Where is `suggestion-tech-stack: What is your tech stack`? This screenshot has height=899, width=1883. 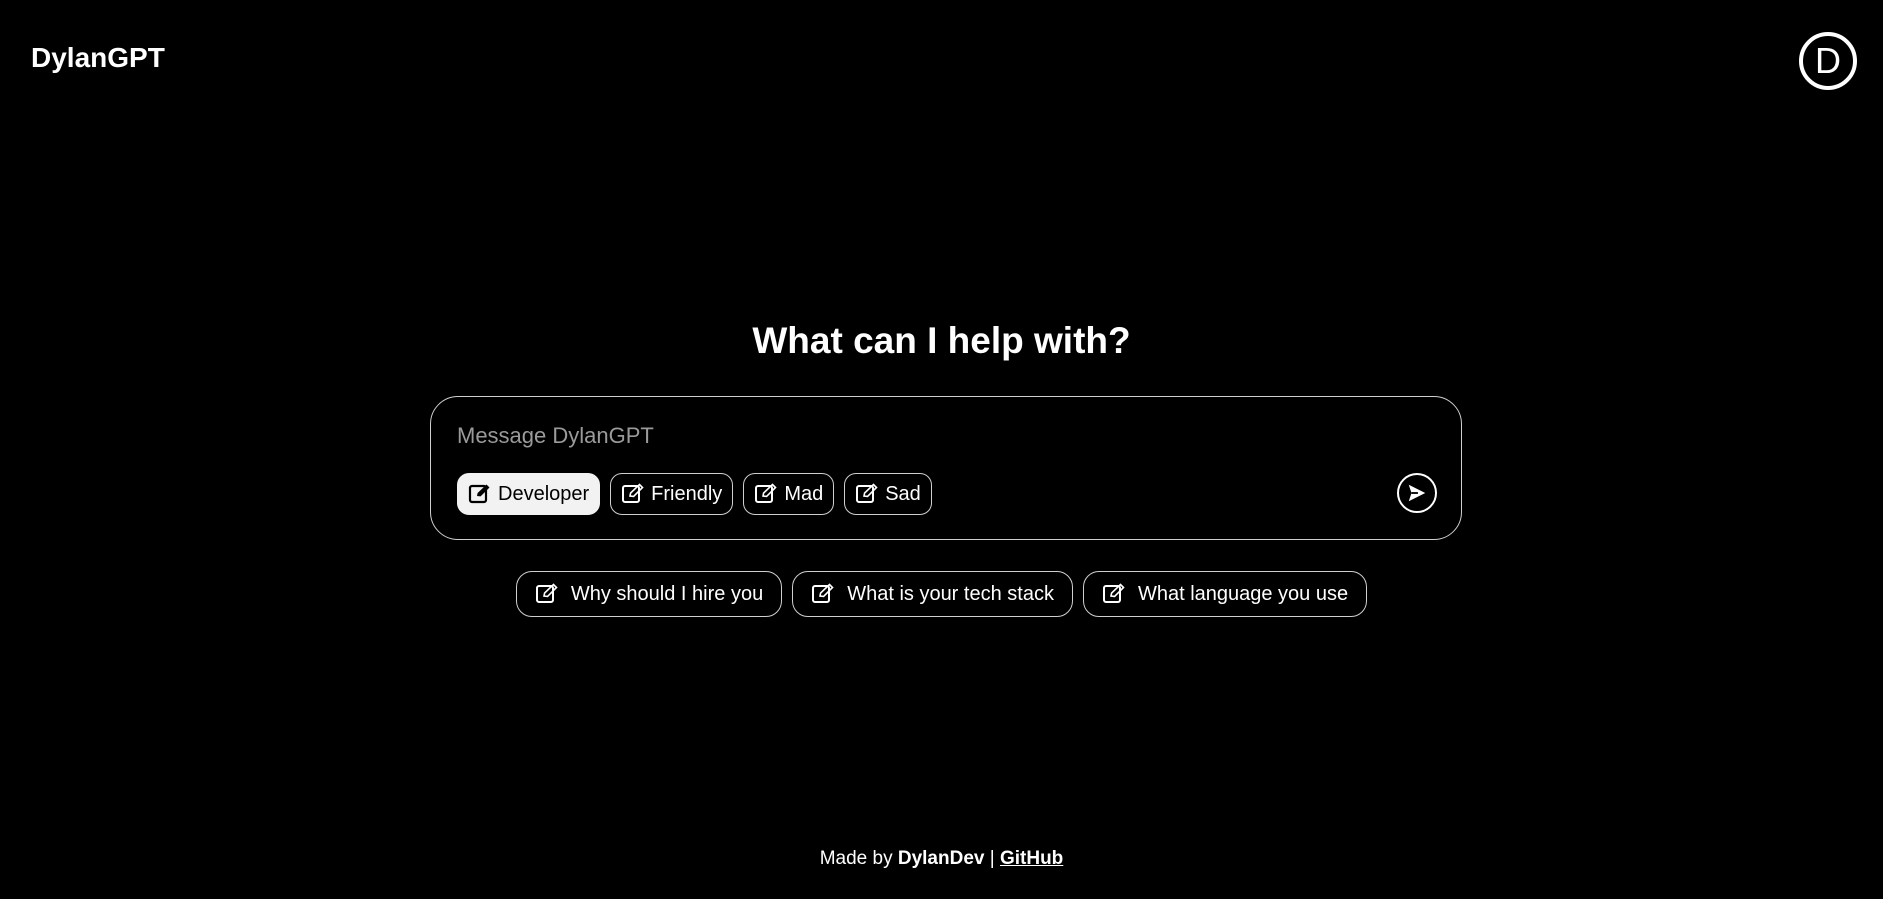
suggestion-tech-stack: What is your tech stack is located at coordinates (932, 594).